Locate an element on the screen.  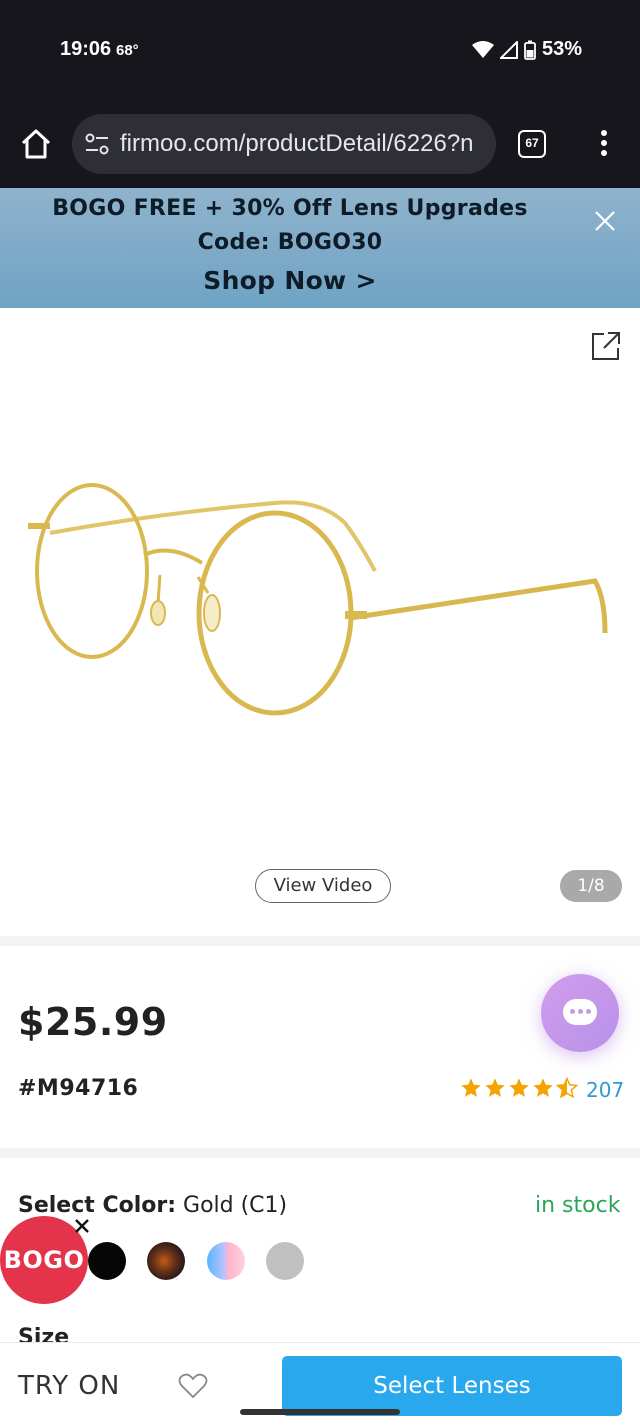
status-icons: 53% is located at coordinates (526, 49).